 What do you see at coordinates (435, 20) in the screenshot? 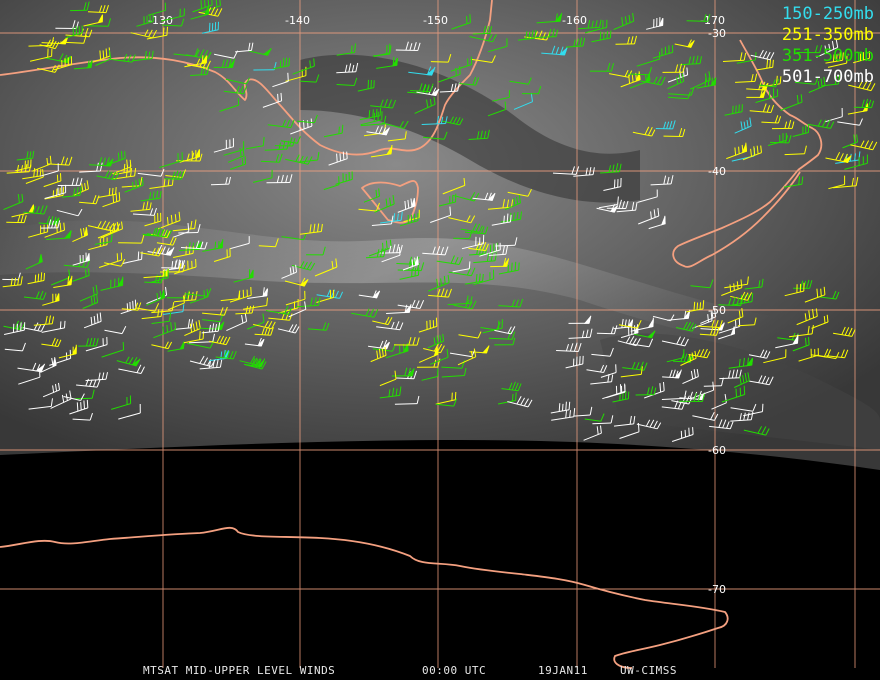
I see `lon-label-150: -150` at bounding box center [435, 20].